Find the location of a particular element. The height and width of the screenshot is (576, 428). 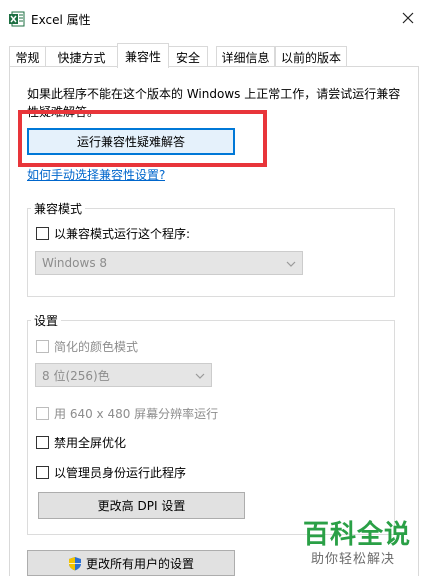

disable-fullscreen-checkbox is located at coordinates (42, 442).